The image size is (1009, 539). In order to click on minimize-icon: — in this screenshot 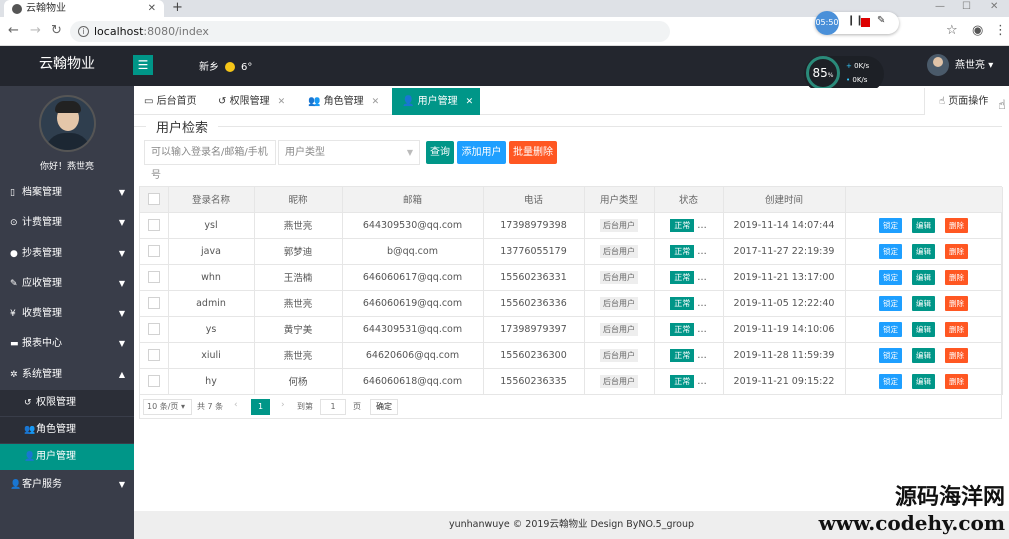, I will do `click(940, 7)`.